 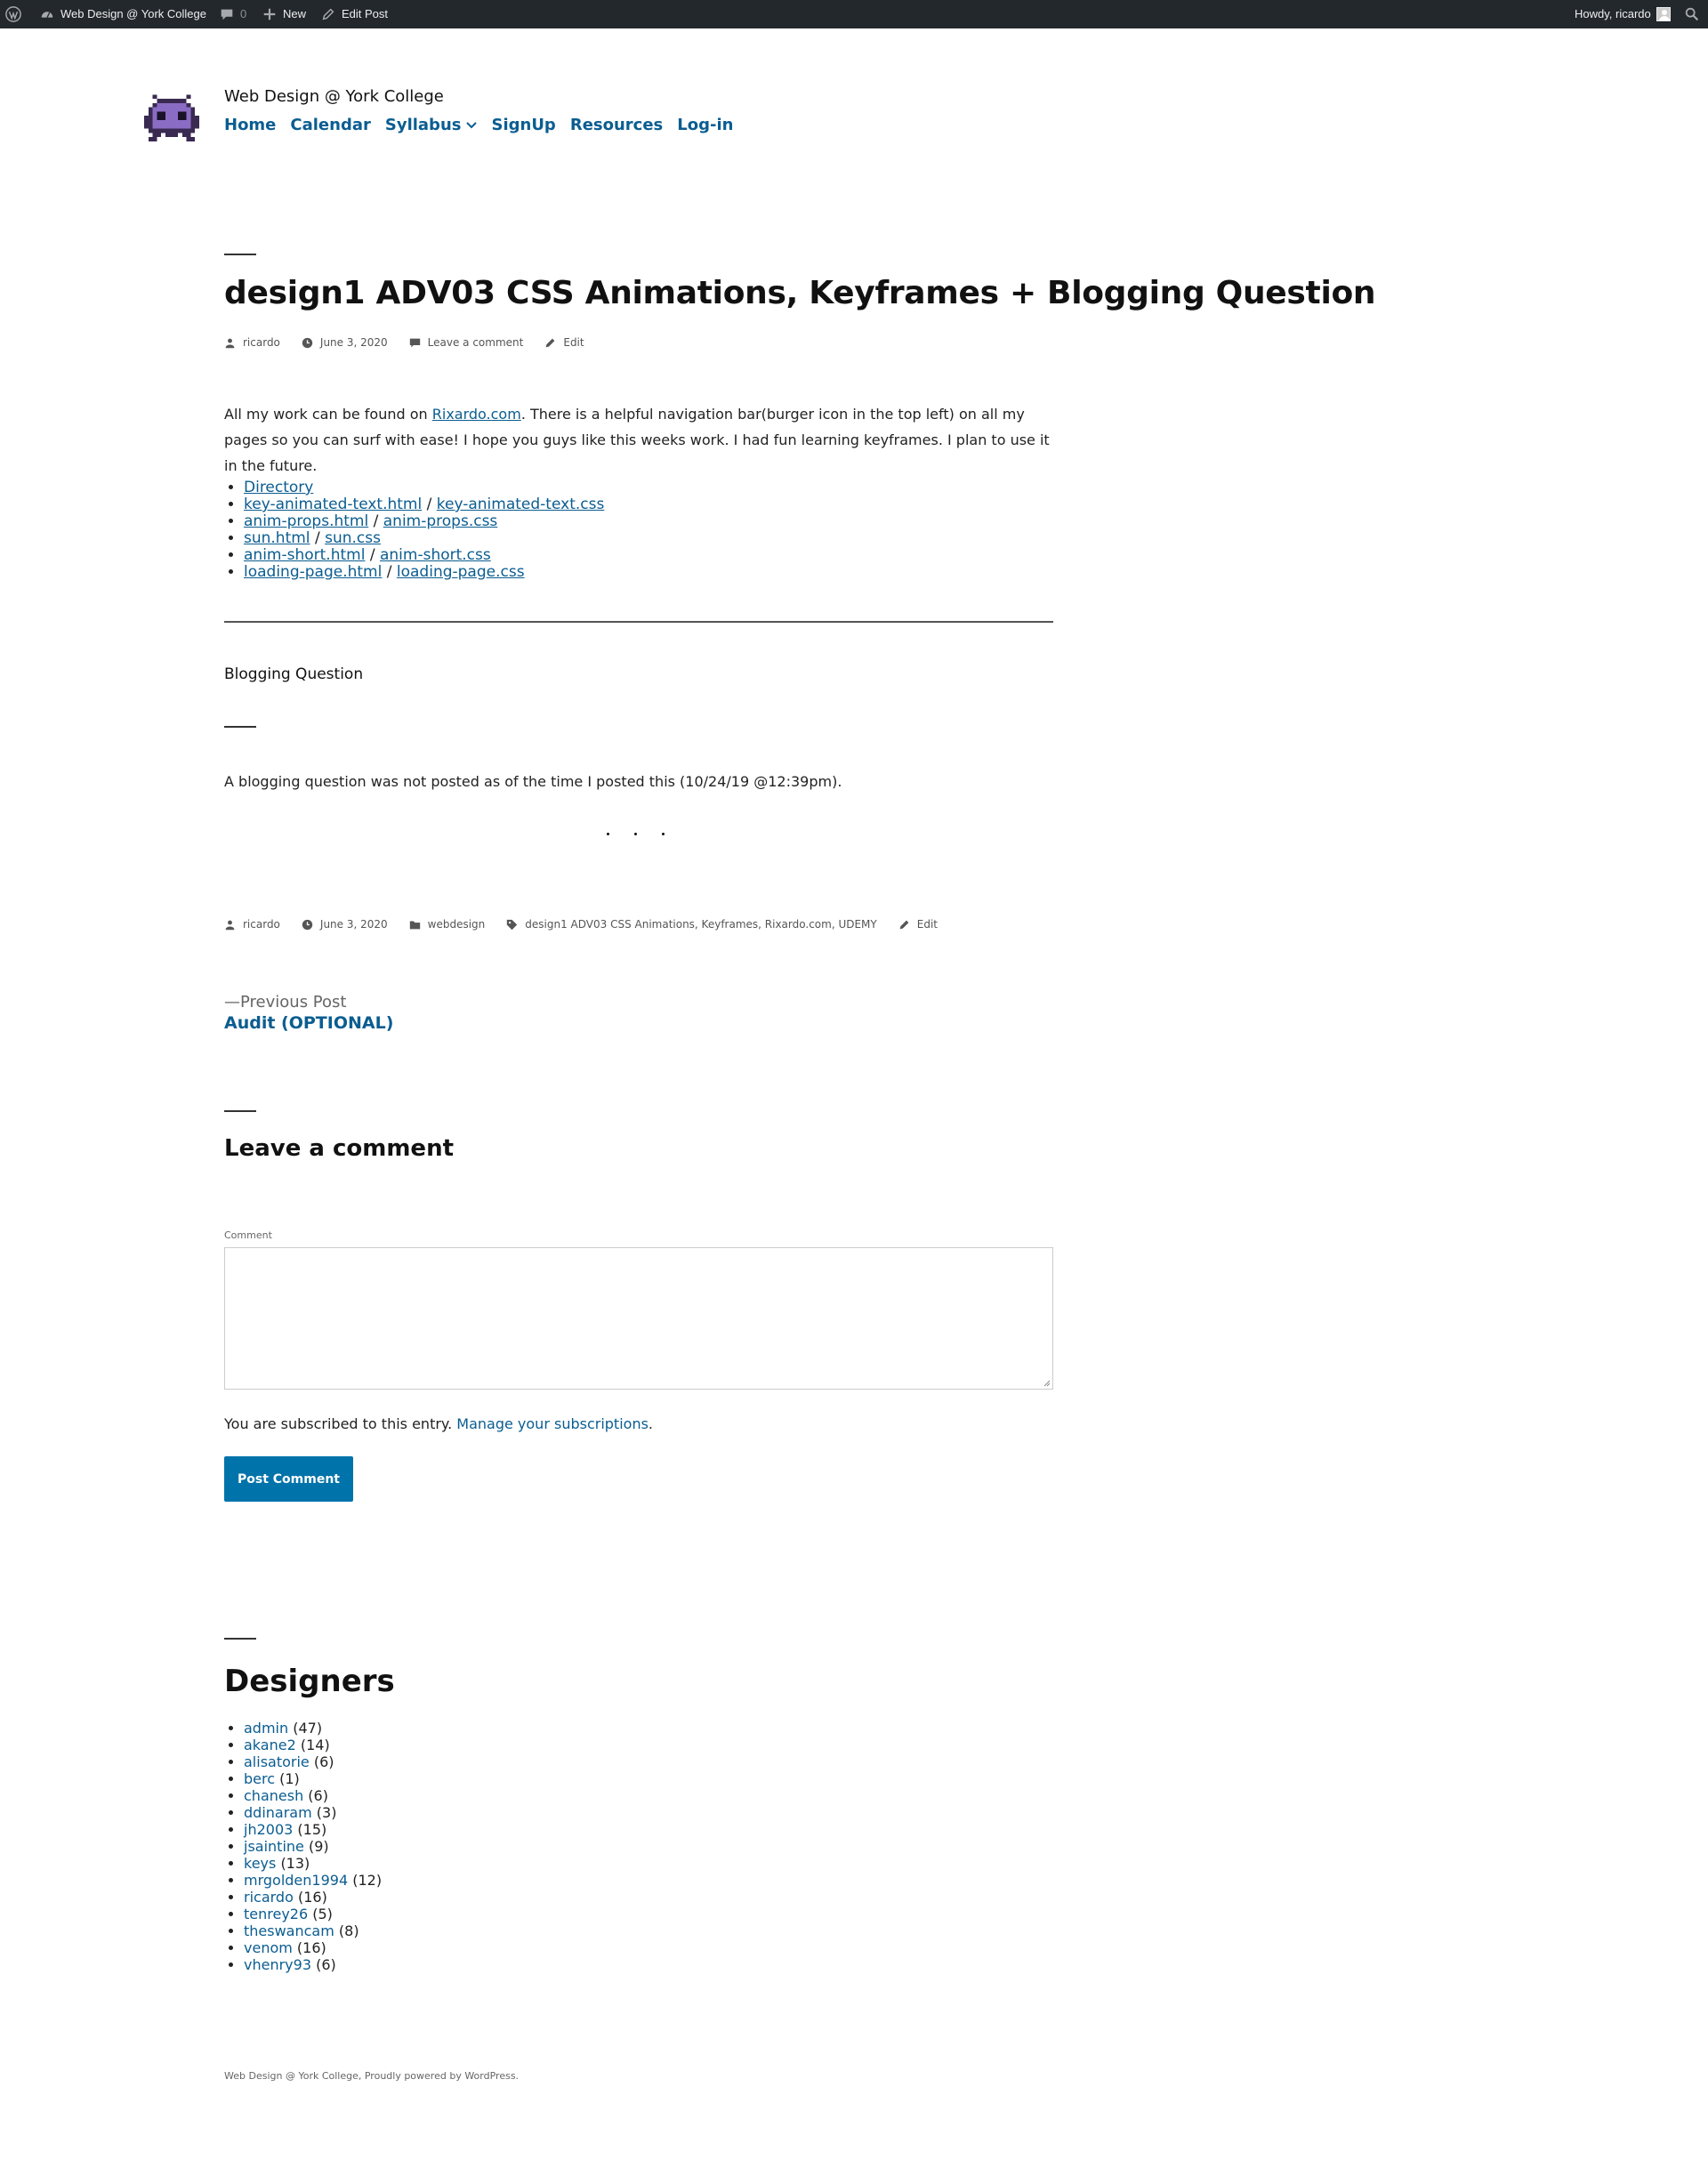 I want to click on designer-link: berc, so click(x=259, y=1779).